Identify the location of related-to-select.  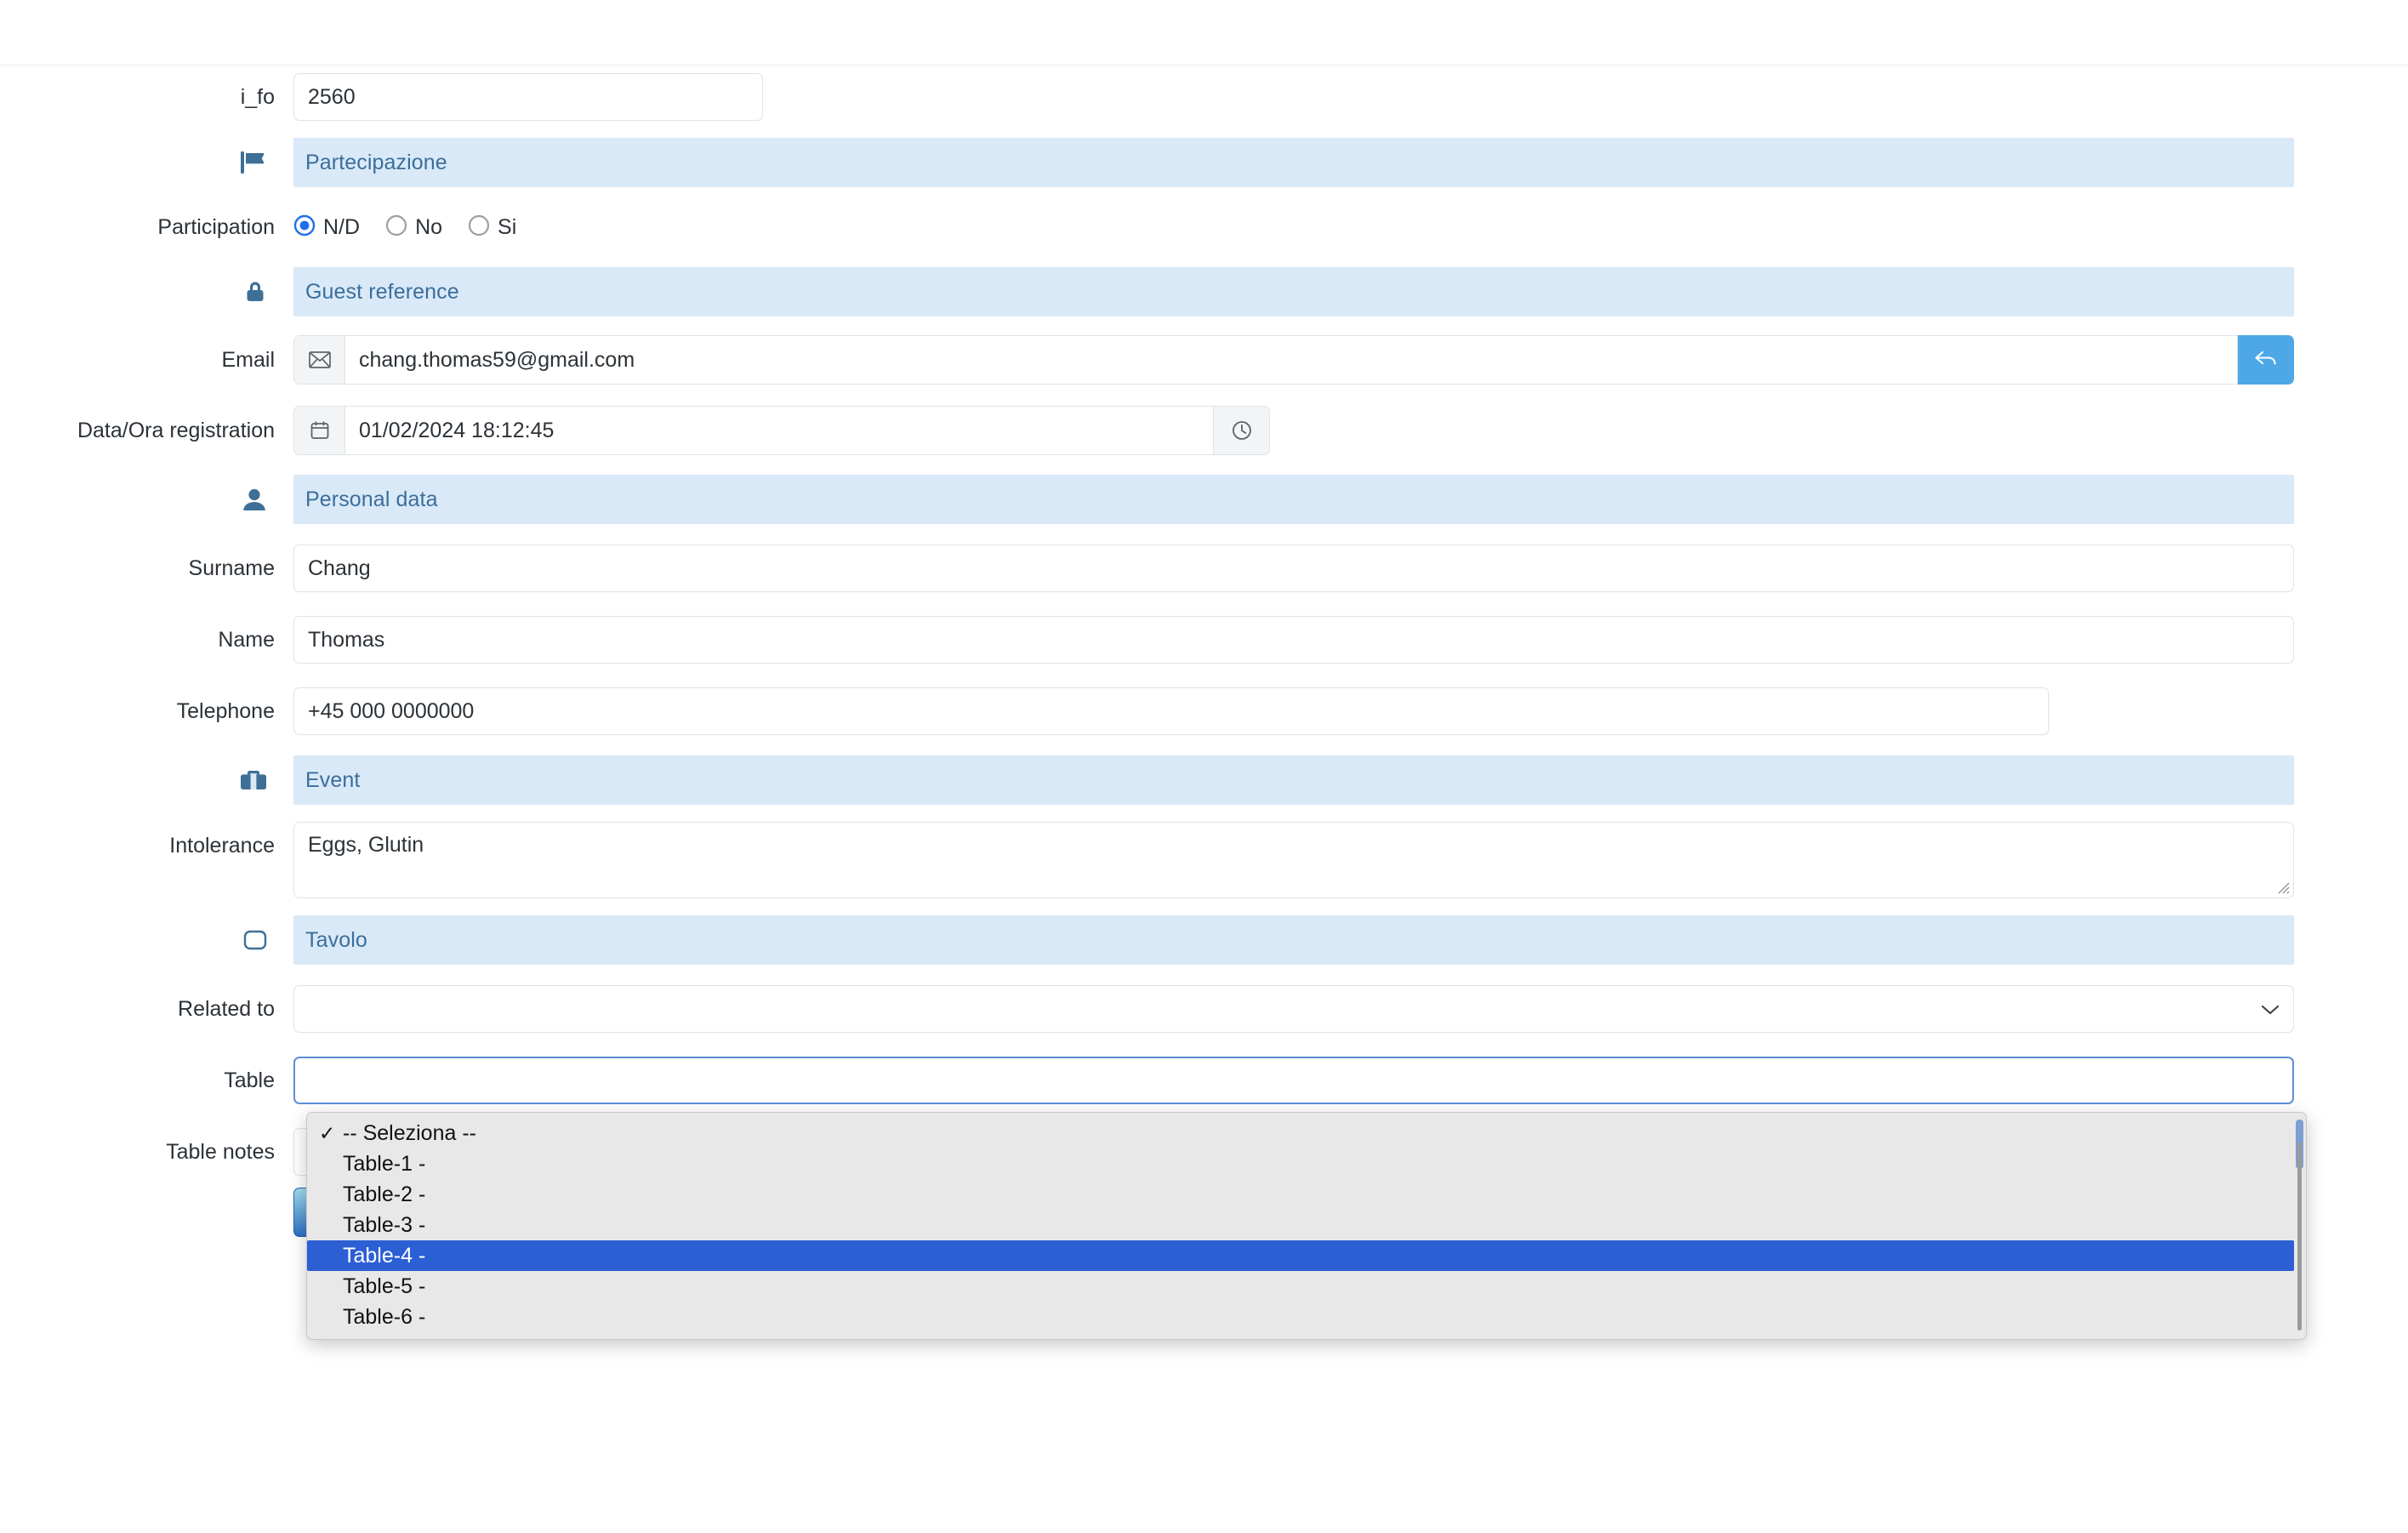
(1293, 1009).